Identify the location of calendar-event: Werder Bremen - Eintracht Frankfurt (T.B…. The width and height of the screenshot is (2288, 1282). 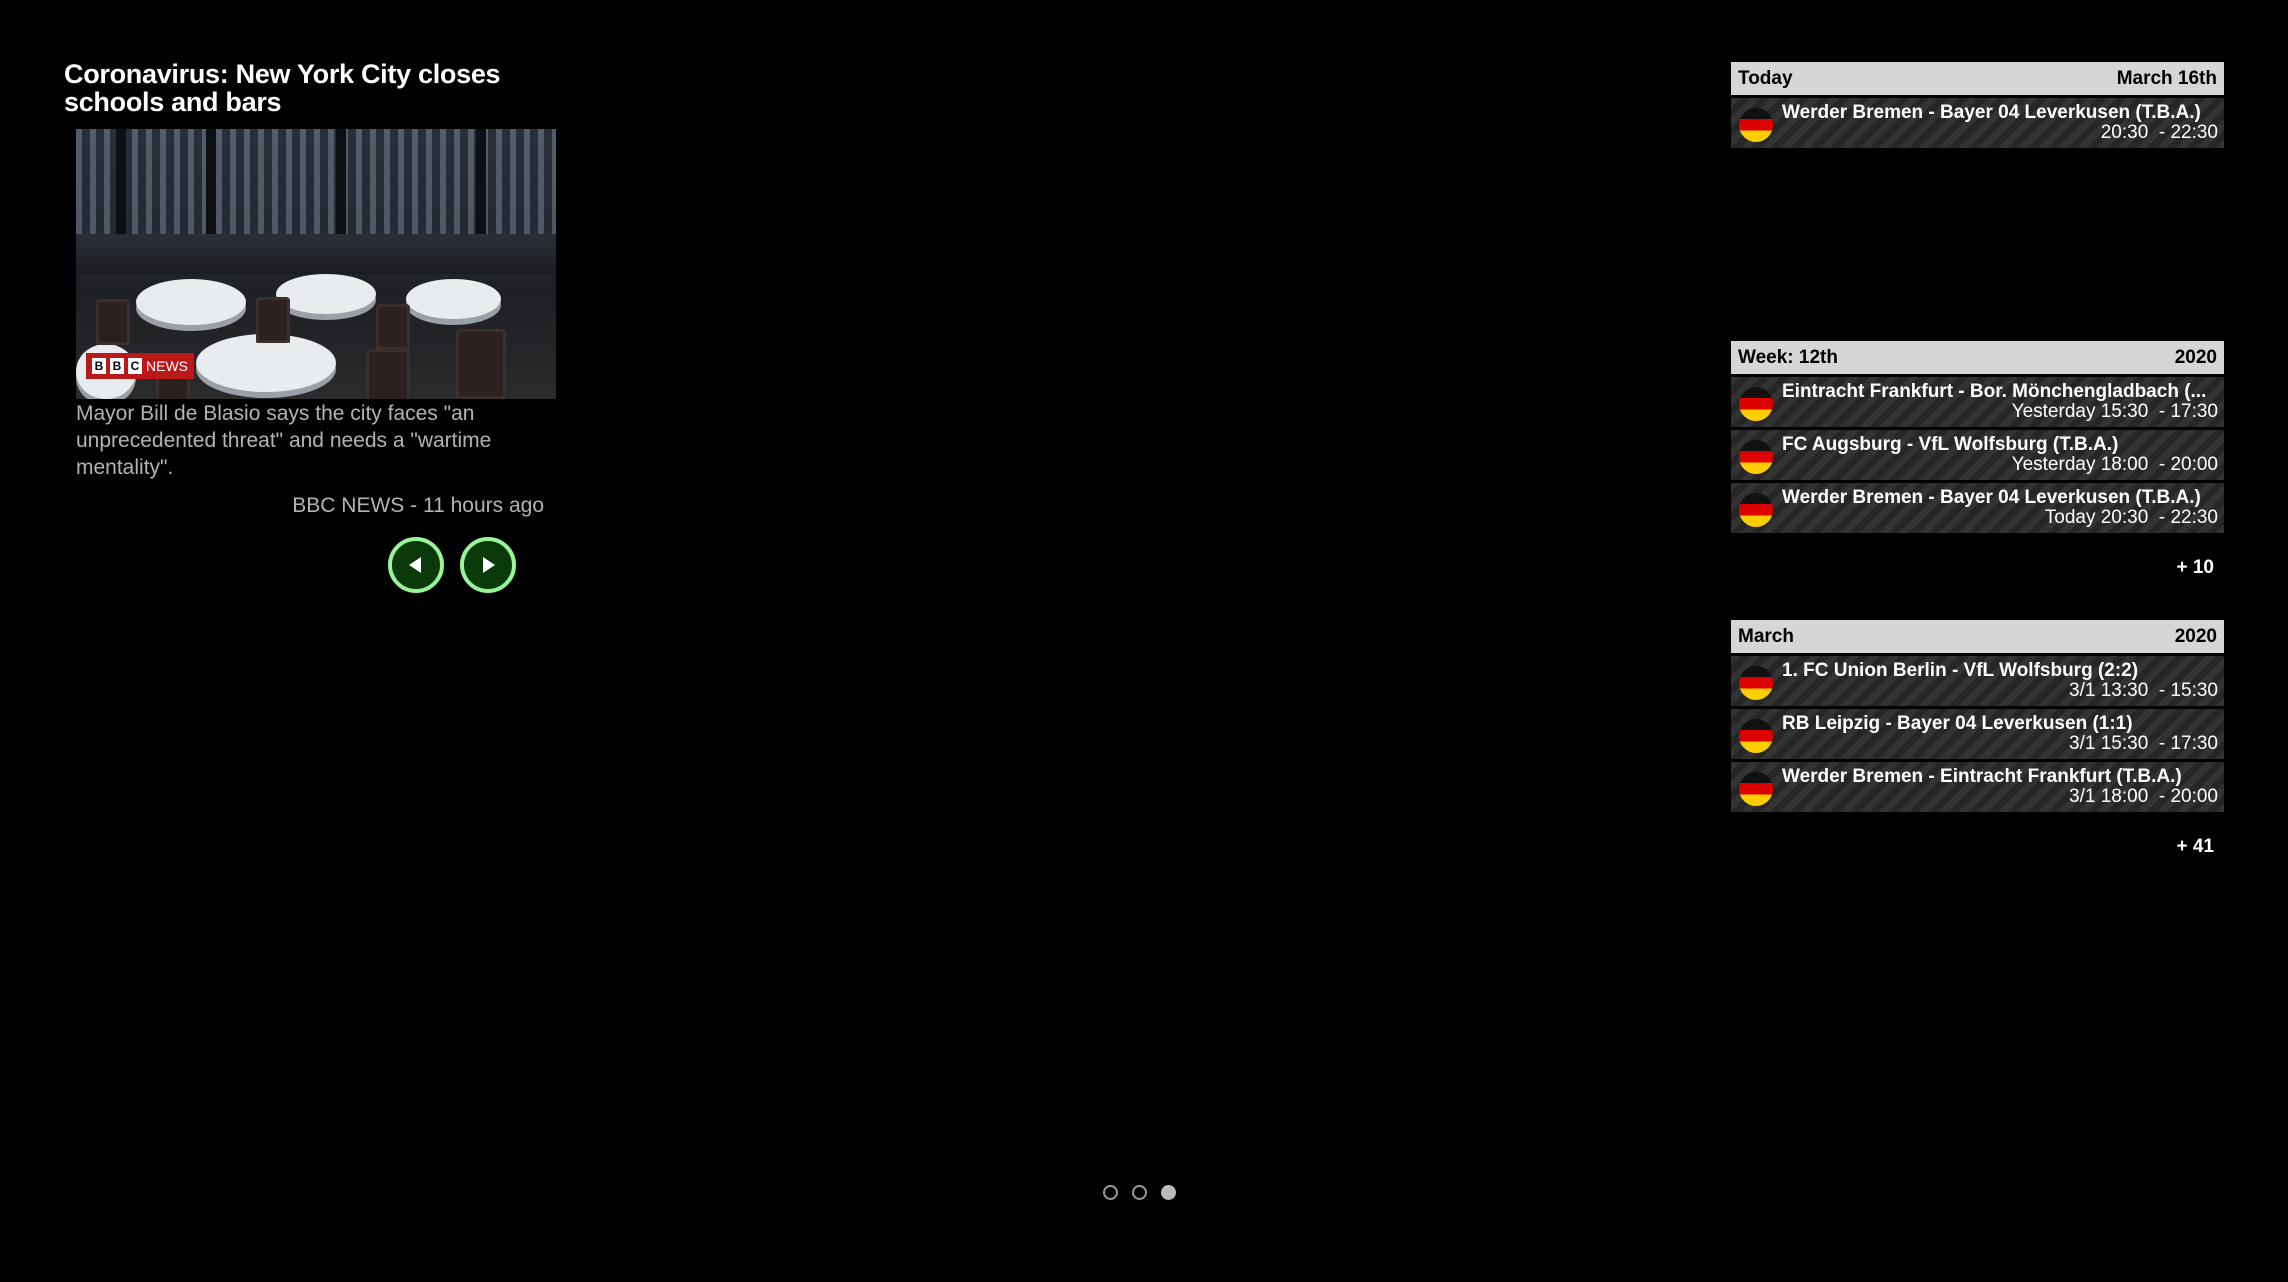
(1977, 787).